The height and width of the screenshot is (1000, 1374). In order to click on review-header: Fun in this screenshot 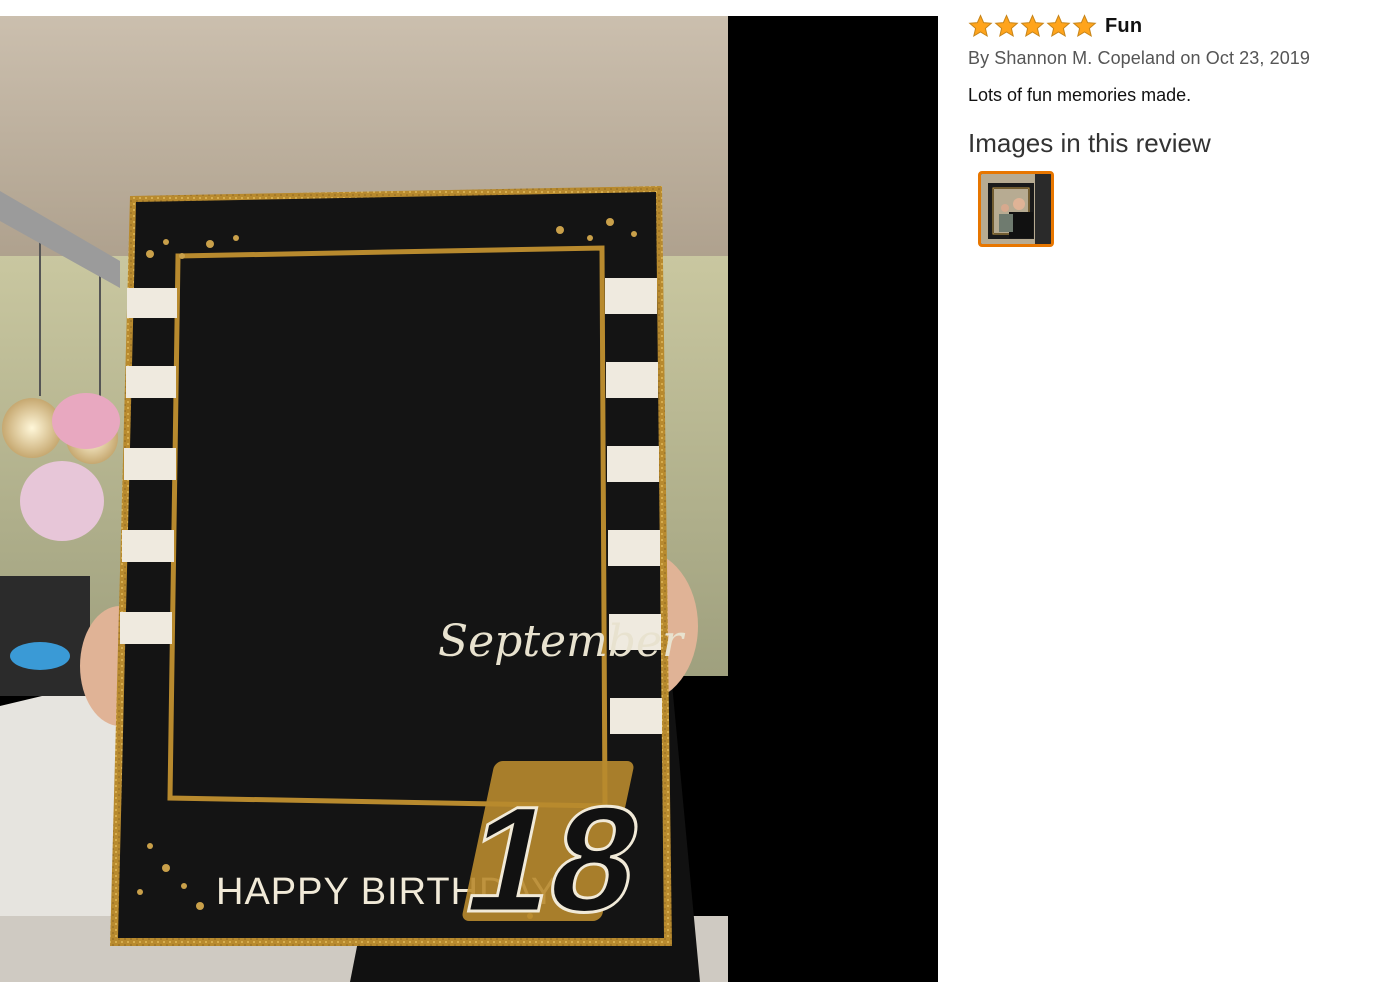, I will do `click(1166, 26)`.